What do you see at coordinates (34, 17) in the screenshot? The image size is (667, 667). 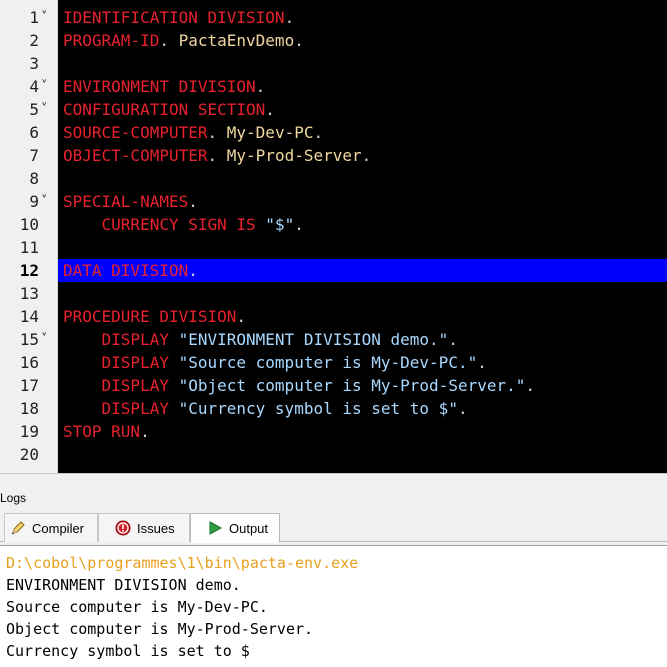 I see `line-number: 1` at bounding box center [34, 17].